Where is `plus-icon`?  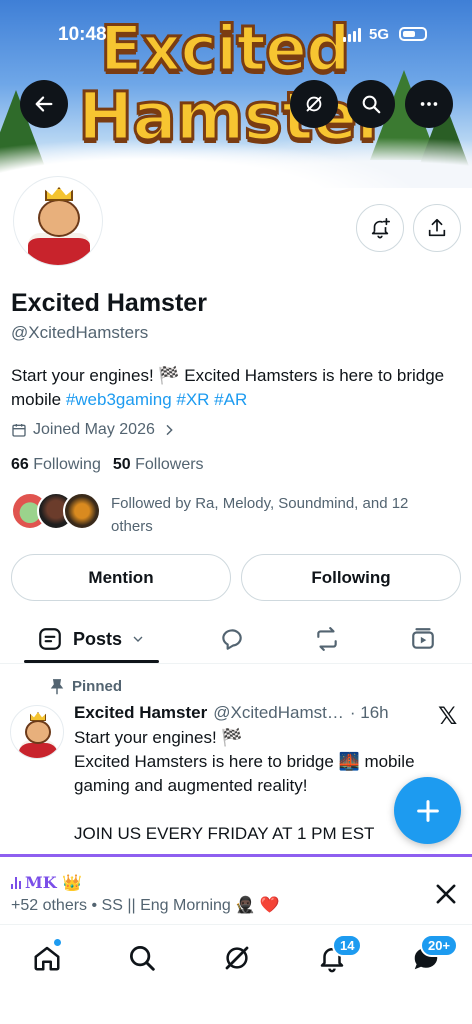 plus-icon is located at coordinates (427, 810).